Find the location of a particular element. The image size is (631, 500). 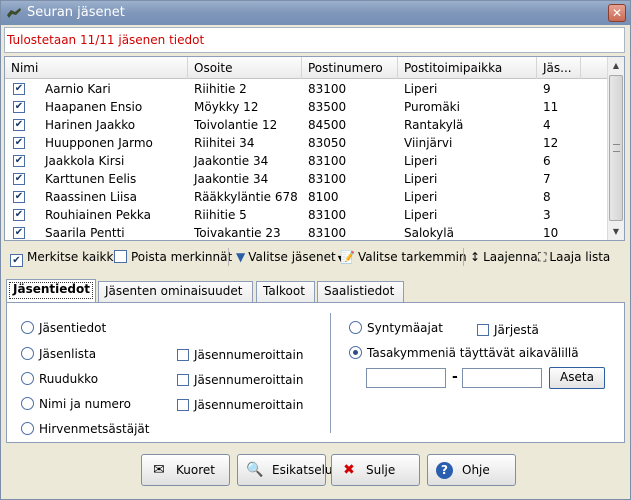

set-button: Aseta is located at coordinates (577, 378).